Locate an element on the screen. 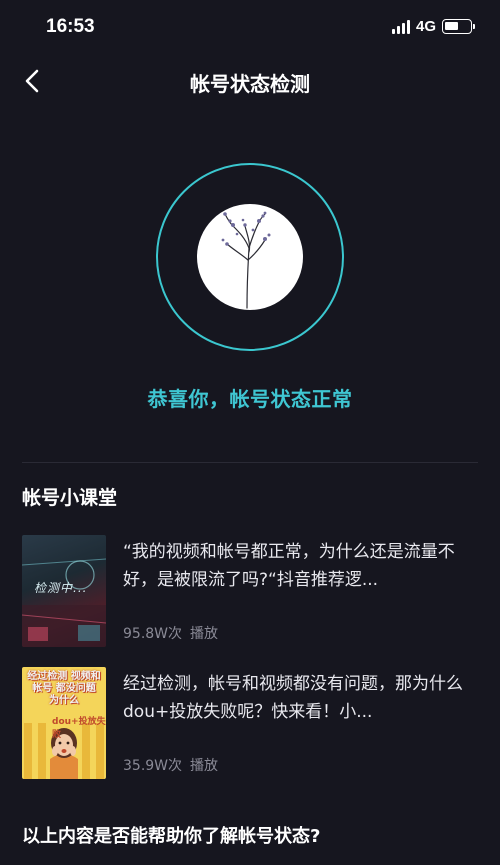 Image resolution: width=500 pixels, height=865 pixels. battery-icon is located at coordinates (458, 26).